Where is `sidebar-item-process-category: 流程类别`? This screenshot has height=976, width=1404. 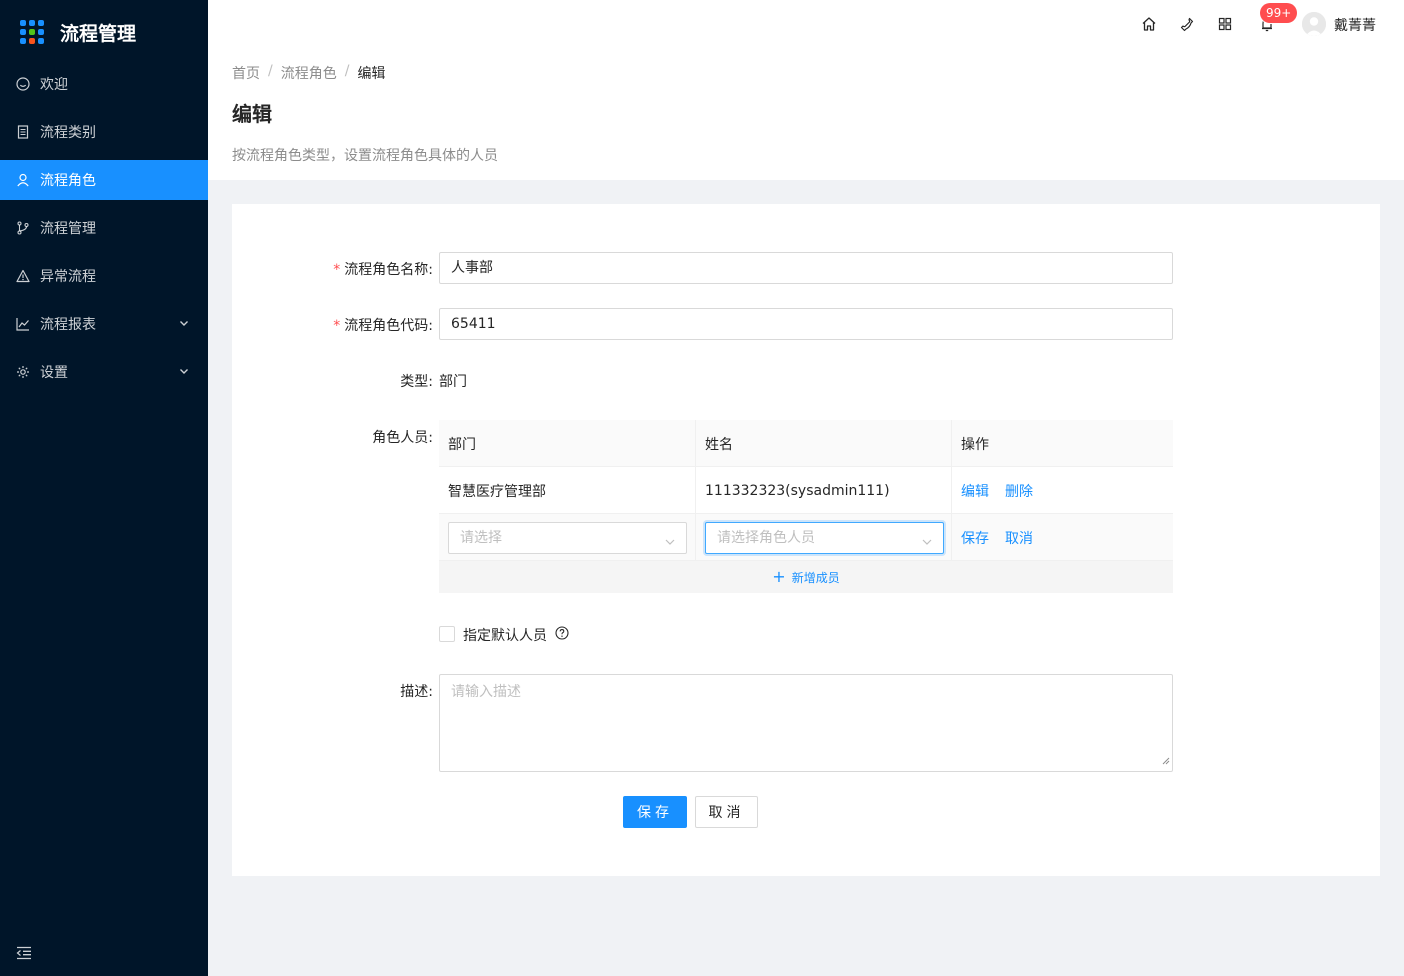
sidebar-item-process-category: 流程类别 is located at coordinates (104, 132).